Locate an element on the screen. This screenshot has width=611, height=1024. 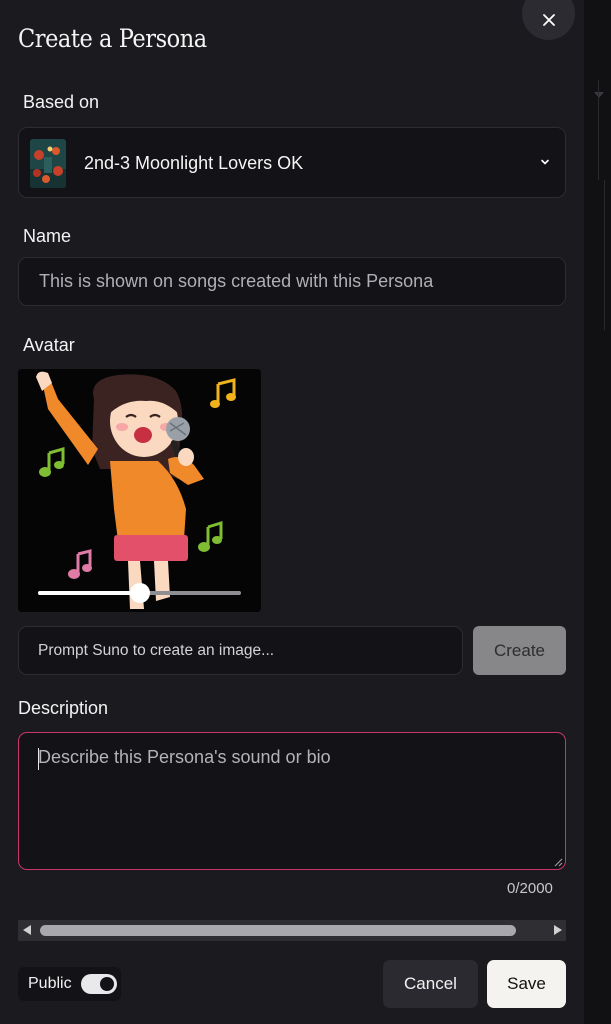
scroll-right-arrow-icon is located at coordinates (556, 930).